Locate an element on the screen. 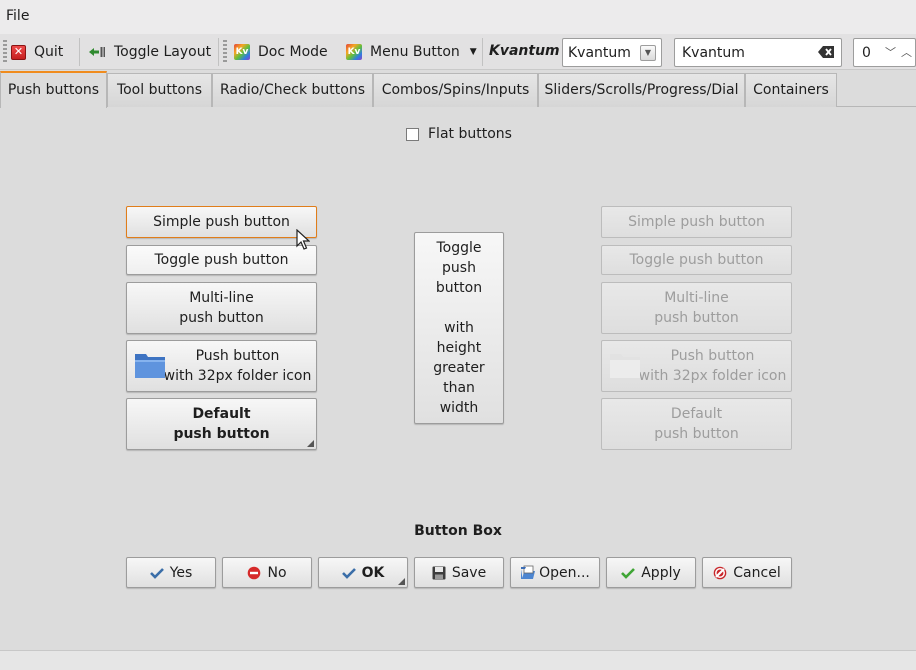  doc-mode-button: Kv Doc Mode is located at coordinates (281, 52).